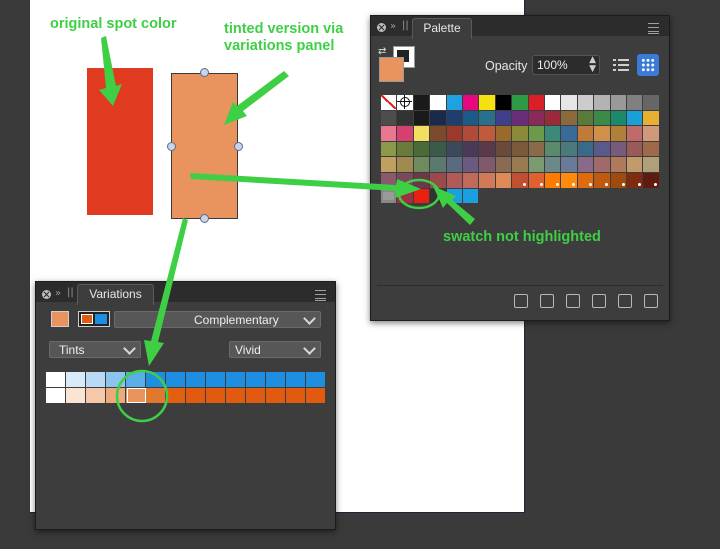 This screenshot has height=549, width=720. I want to click on annotation-swatch-note: swatch not highlighted, so click(522, 237).